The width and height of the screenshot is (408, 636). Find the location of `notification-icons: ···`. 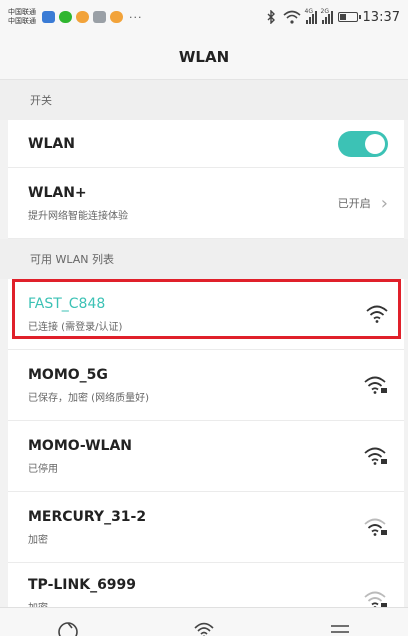

notification-icons: ··· is located at coordinates (92, 17).